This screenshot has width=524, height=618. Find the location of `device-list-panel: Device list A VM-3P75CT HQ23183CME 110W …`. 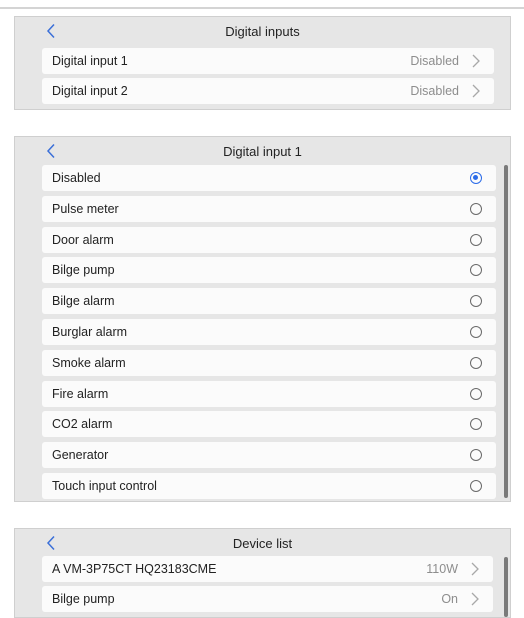

device-list-panel: Device list A VM-3P75CT HQ23183CME 110W … is located at coordinates (262, 573).